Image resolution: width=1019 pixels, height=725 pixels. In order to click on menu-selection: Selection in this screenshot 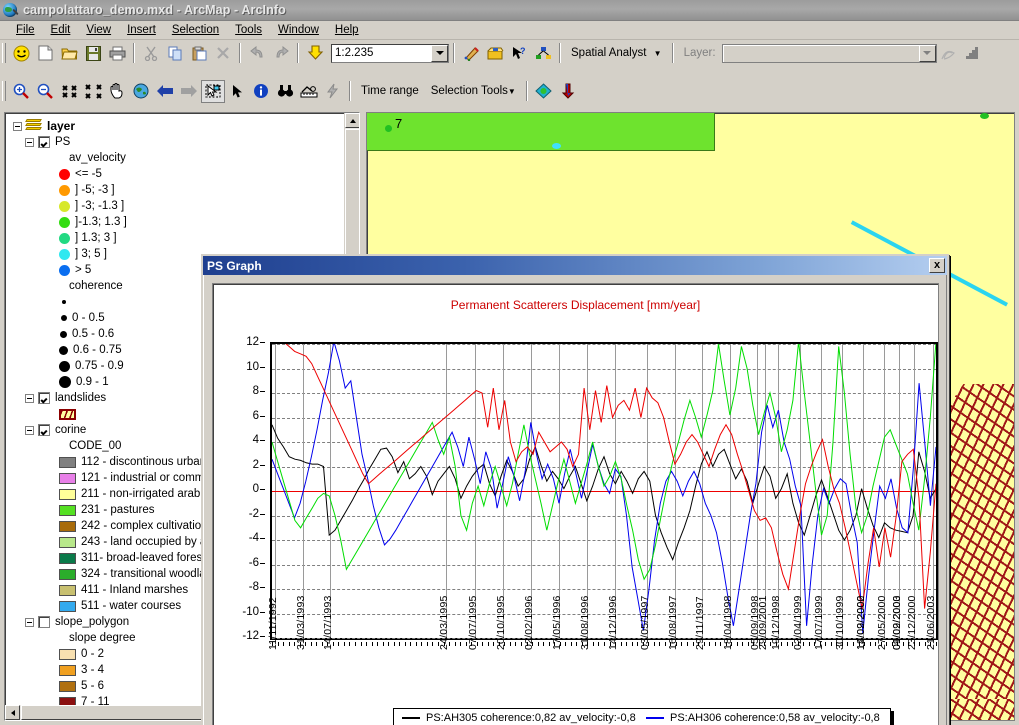, I will do `click(195, 30)`.